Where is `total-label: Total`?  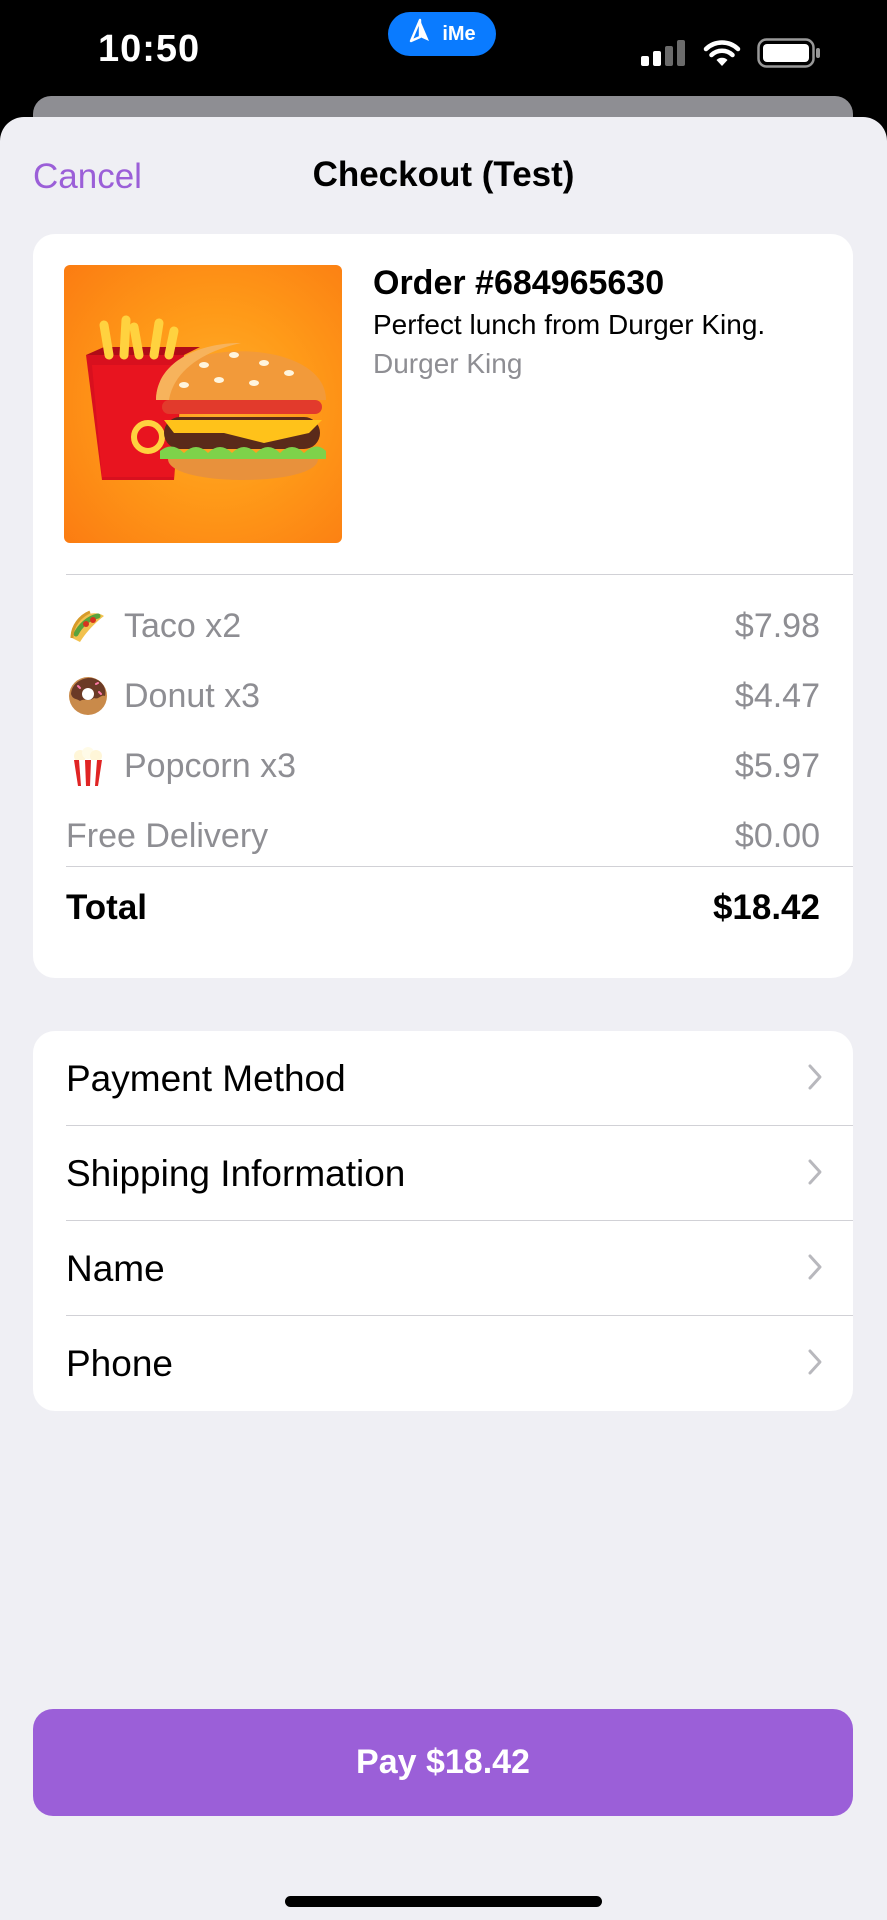
total-label: Total is located at coordinates (107, 907).